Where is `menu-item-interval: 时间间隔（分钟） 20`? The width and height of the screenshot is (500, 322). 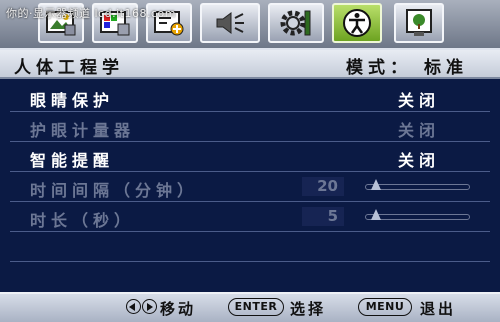 menu-item-interval: 时间间隔（分钟） 20 is located at coordinates (250, 187).